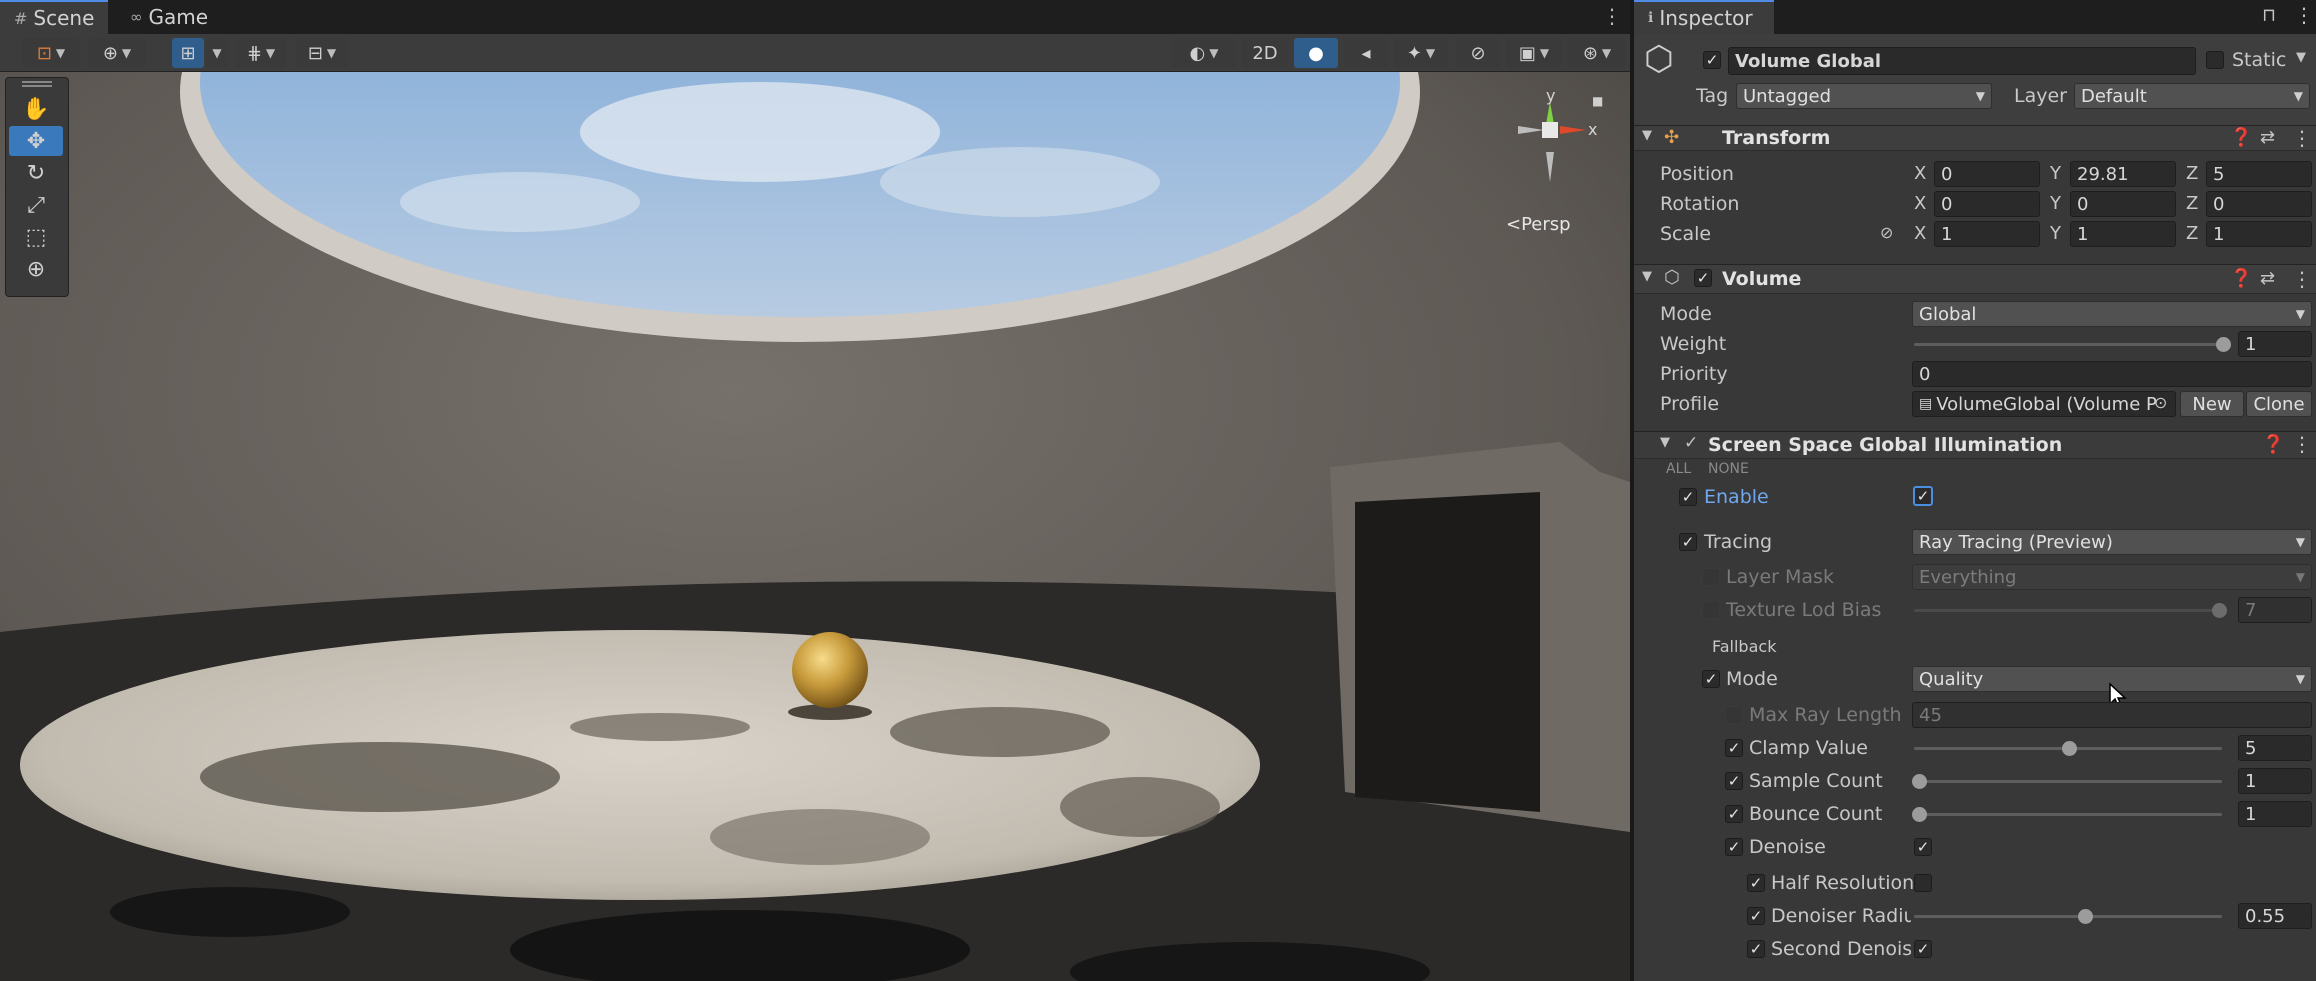 The image size is (2316, 981). Describe the element at coordinates (1734, 814) in the screenshot. I see `bounce-count-override-checkbox: ✓` at that location.